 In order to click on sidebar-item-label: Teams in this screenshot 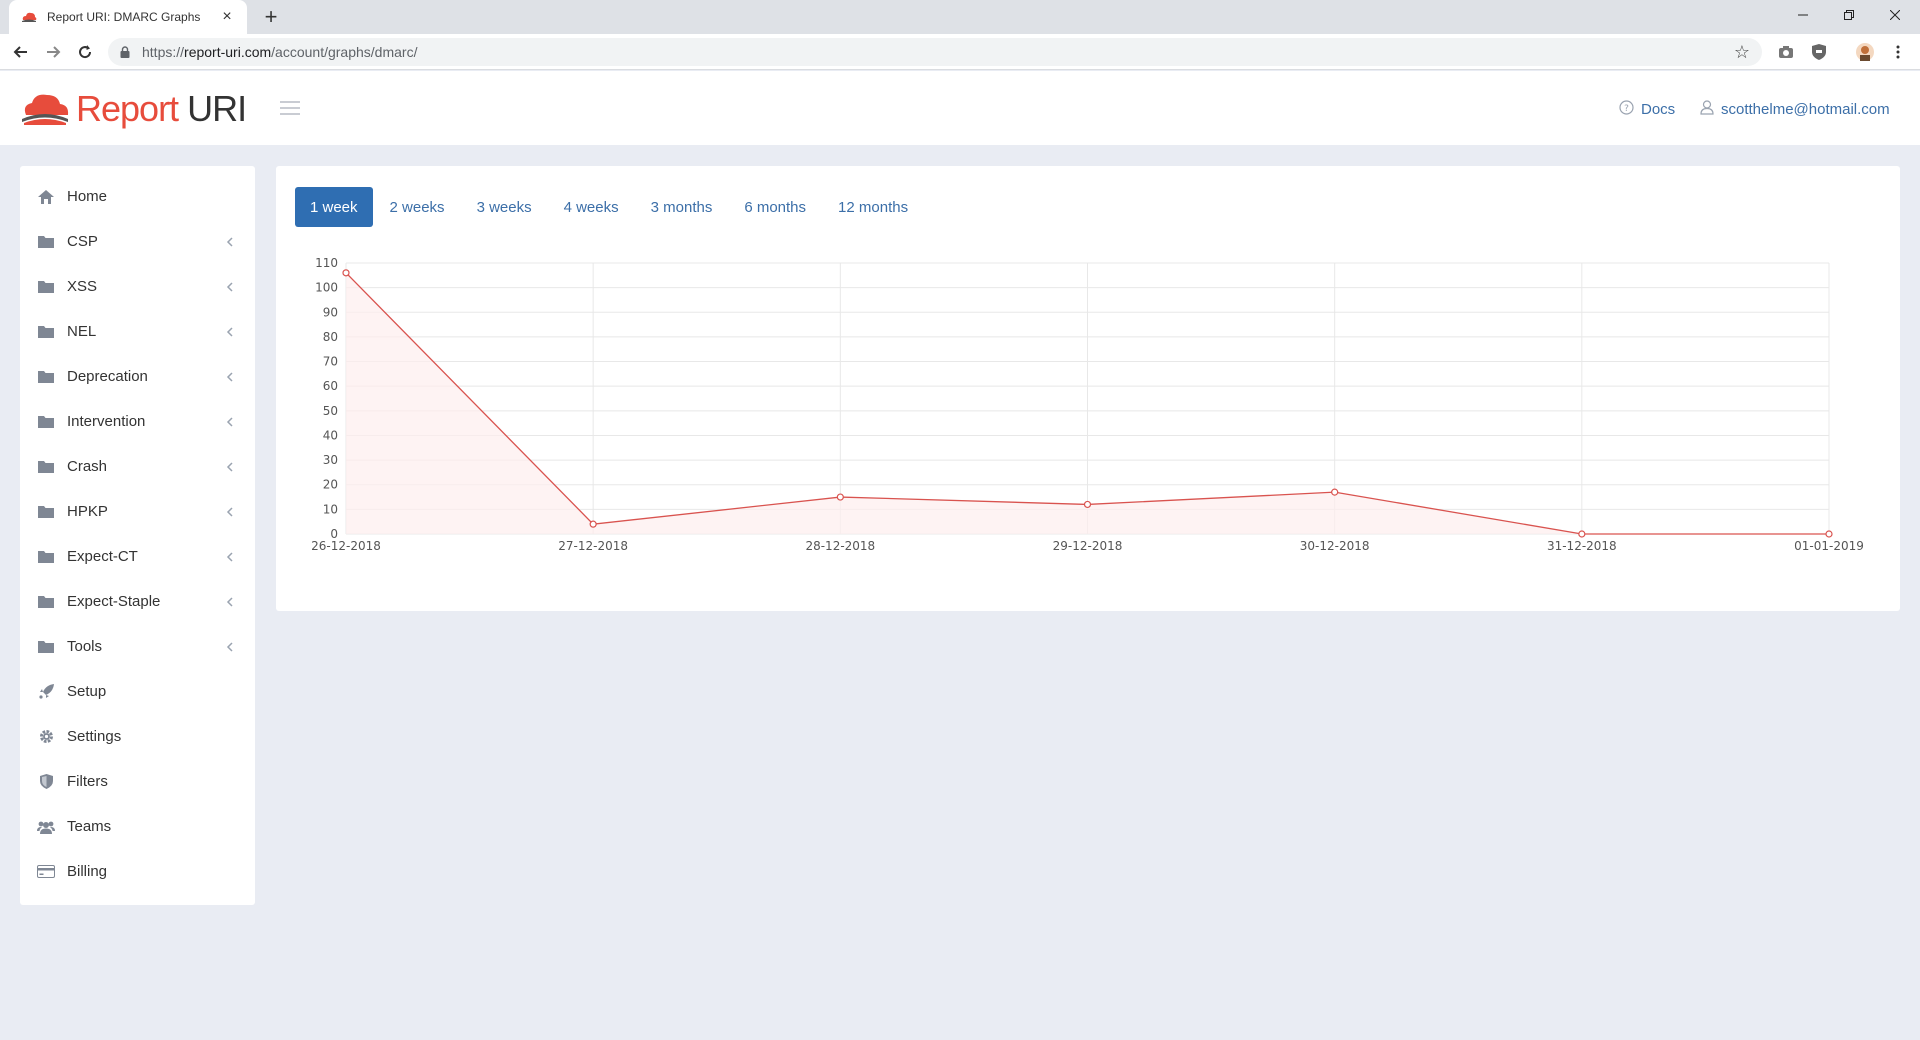, I will do `click(89, 826)`.